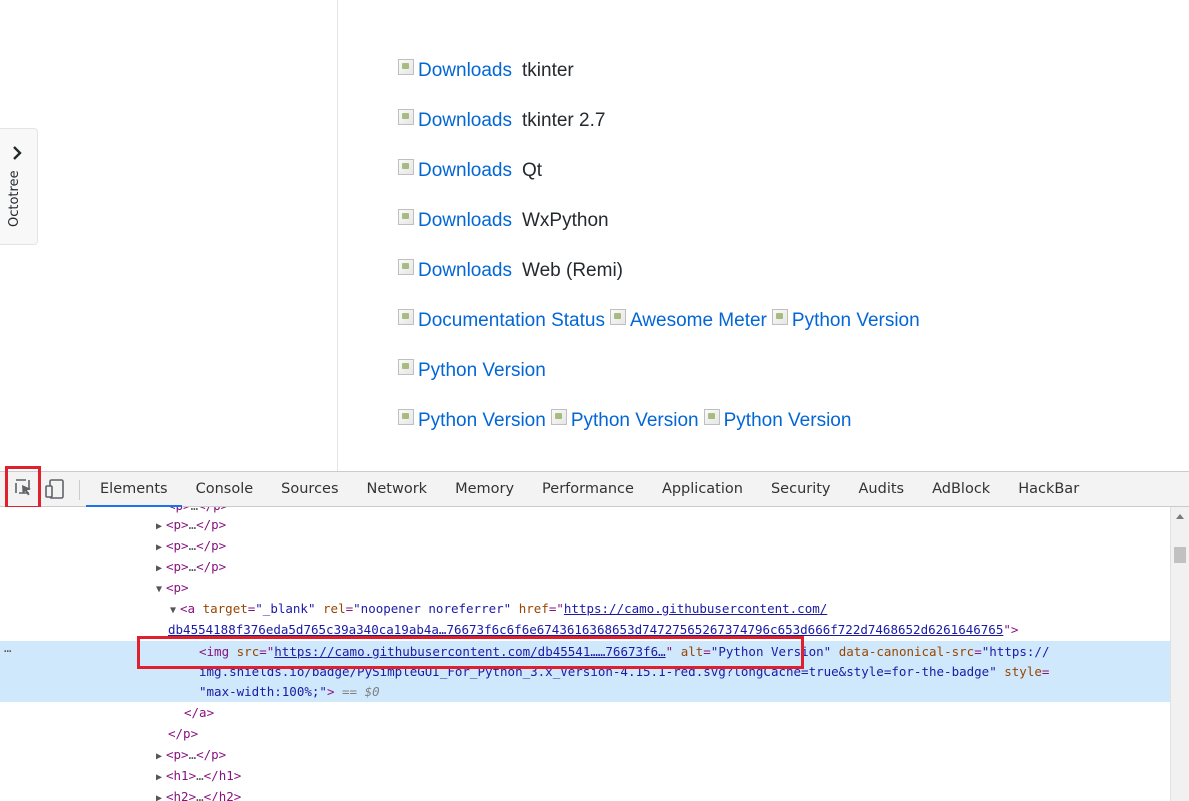 Image resolution: width=1189 pixels, height=801 pixels. What do you see at coordinates (961, 489) in the screenshot?
I see `tab-adblock: AdBlock` at bounding box center [961, 489].